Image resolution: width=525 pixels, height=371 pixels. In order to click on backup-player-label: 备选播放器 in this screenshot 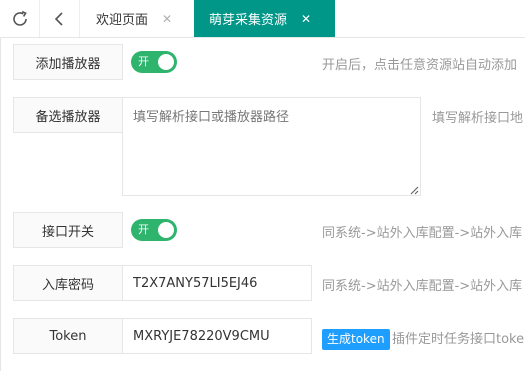, I will do `click(68, 115)`.